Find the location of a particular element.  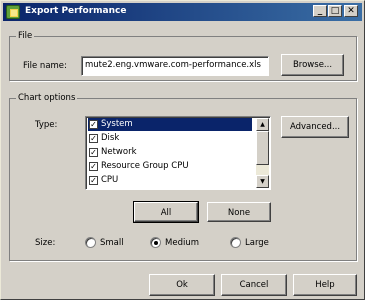

size-medium-label: Medium is located at coordinates (182, 243).